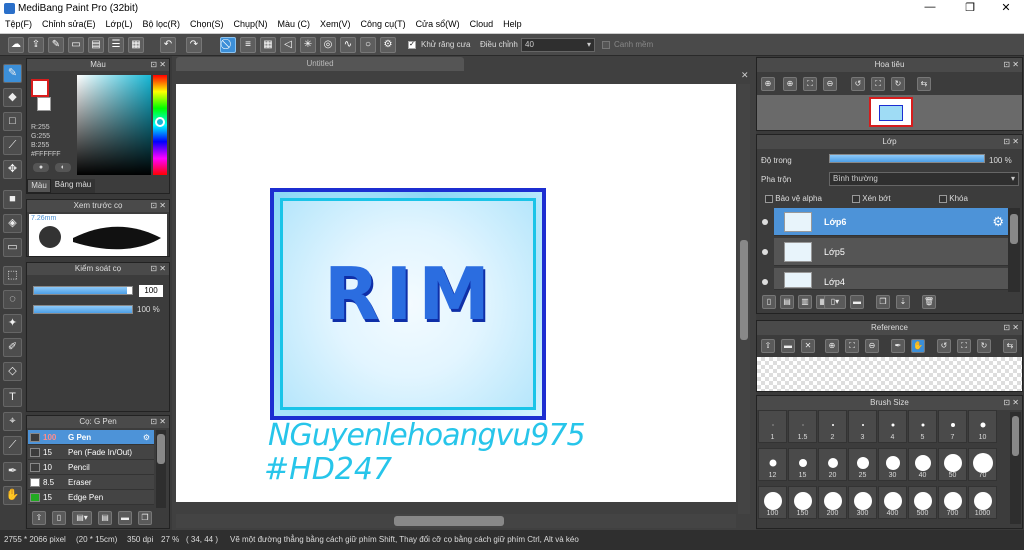  What do you see at coordinates (16, 45) in the screenshot?
I see `cloud-icon: ☁` at bounding box center [16, 45].